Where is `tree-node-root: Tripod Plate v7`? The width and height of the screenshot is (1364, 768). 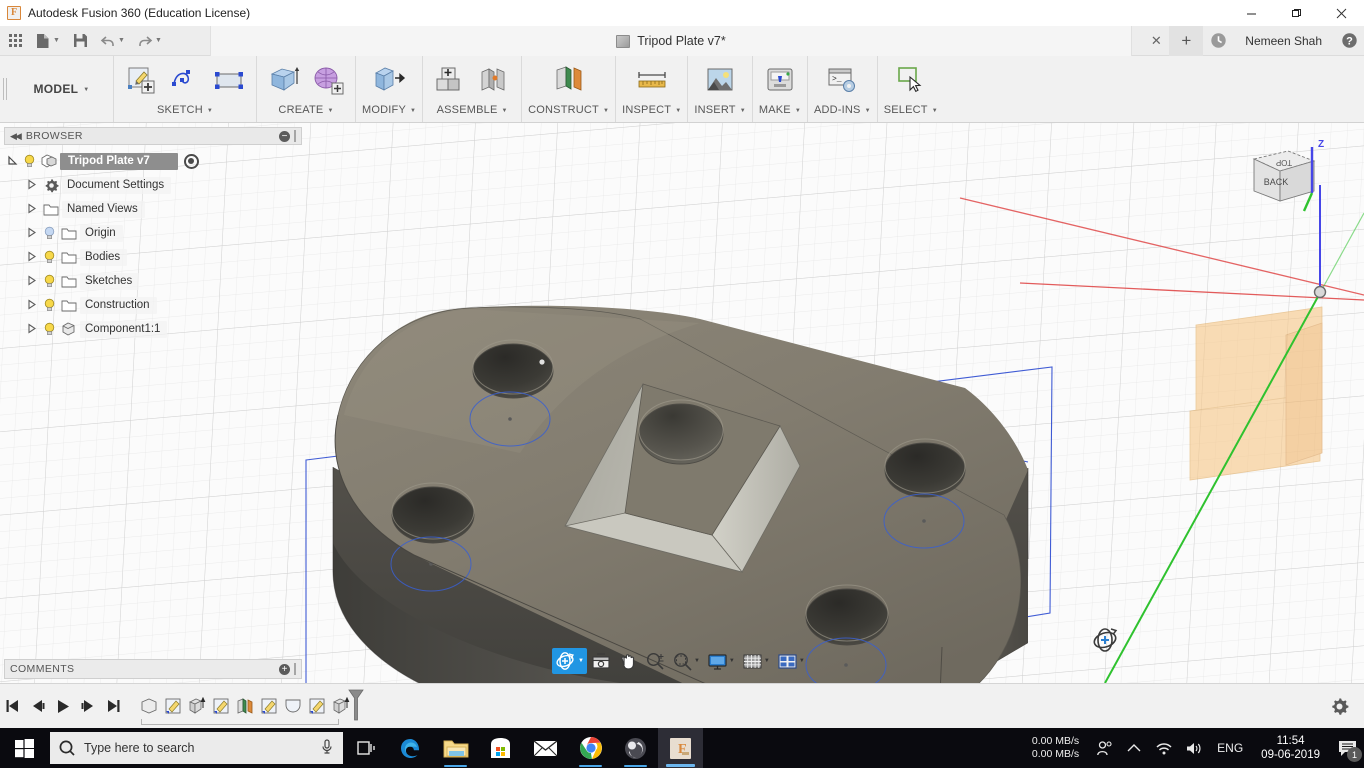
tree-node-root: Tripod Plate v7 is located at coordinates (153, 161).